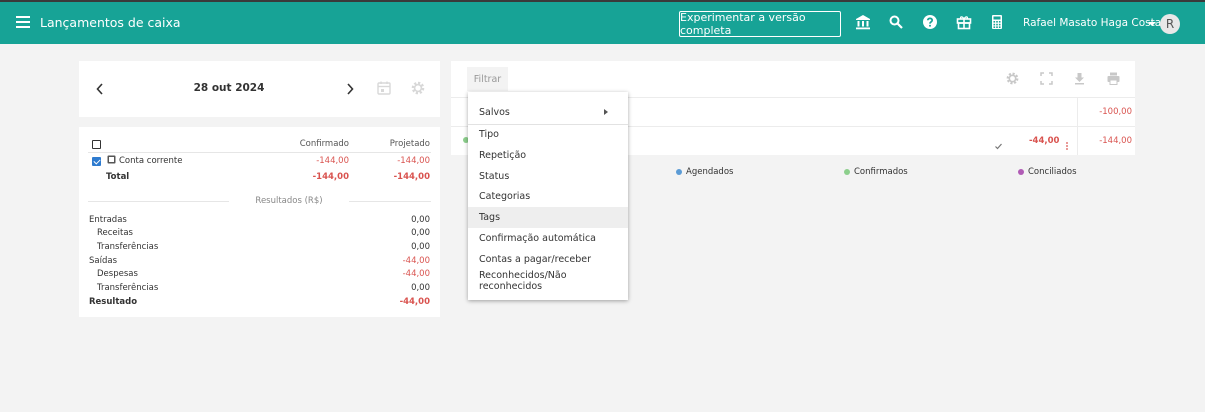  I want to click on divider, so click(259, 152).